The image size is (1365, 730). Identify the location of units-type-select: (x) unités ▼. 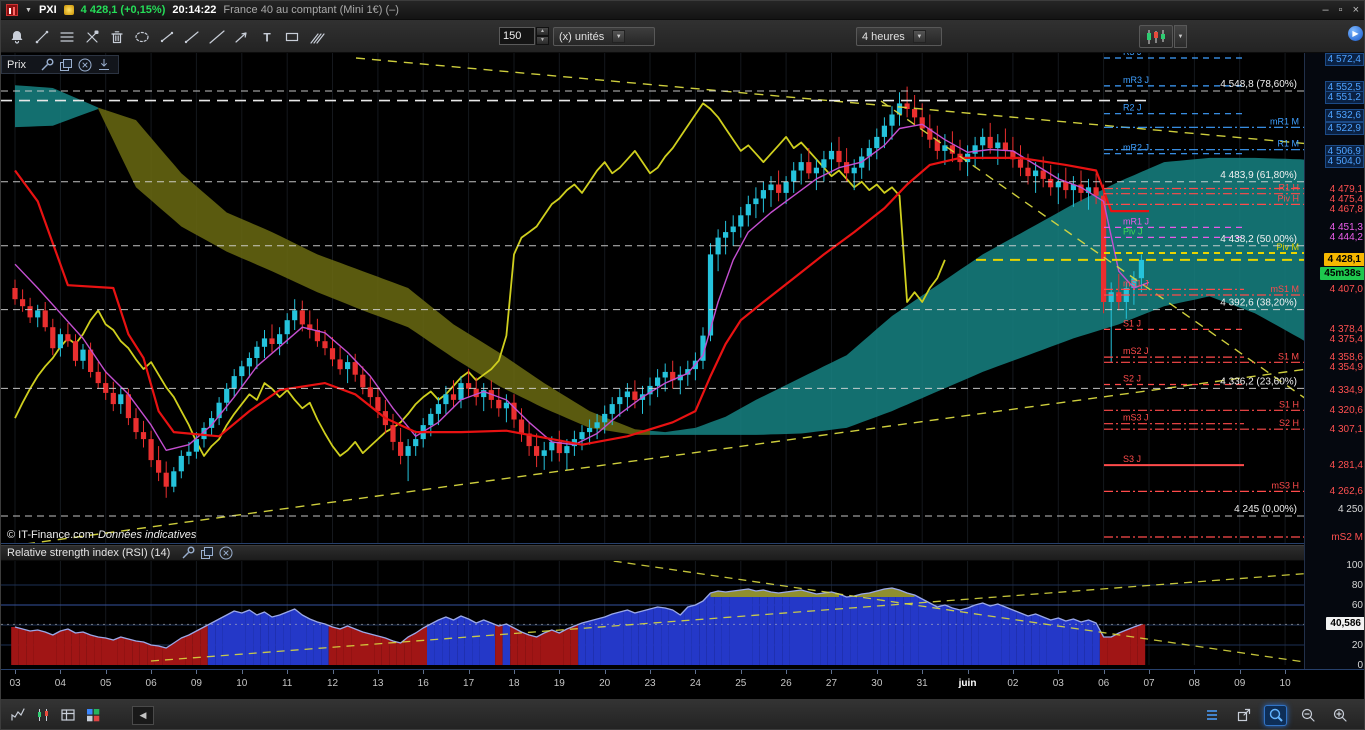
(604, 36).